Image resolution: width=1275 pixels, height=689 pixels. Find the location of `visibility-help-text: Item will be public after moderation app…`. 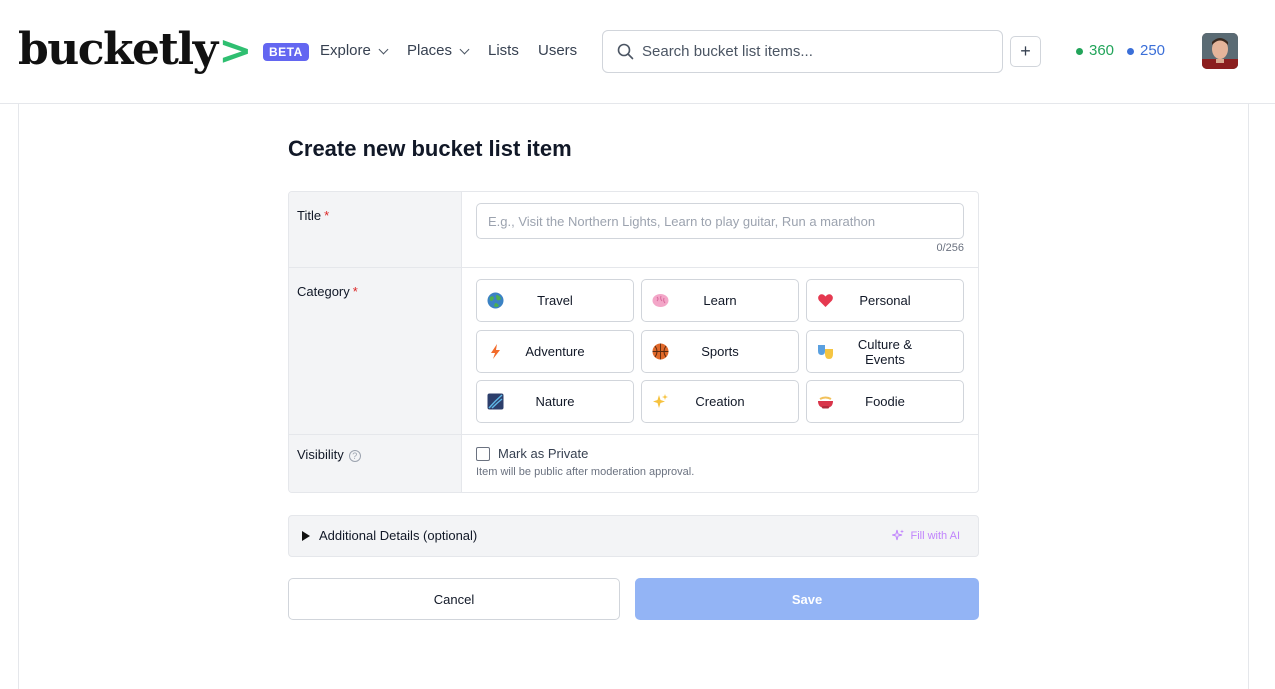

visibility-help-text: Item will be public after moderation app… is located at coordinates (585, 472).